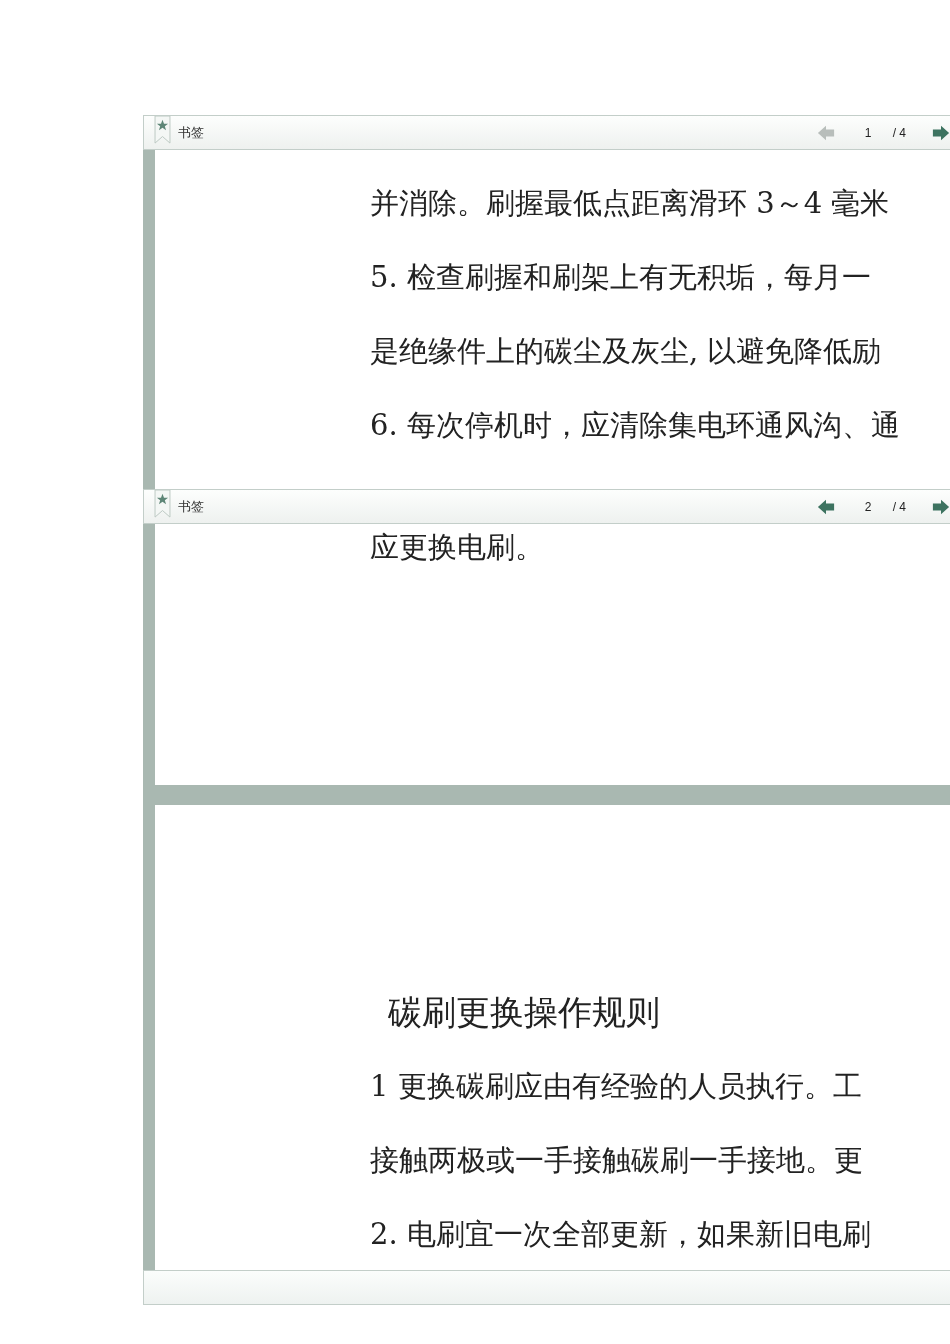 This screenshot has height=1344, width=950. What do you see at coordinates (457, 547) in the screenshot?
I see `body-text: 应更换电刷。` at bounding box center [457, 547].